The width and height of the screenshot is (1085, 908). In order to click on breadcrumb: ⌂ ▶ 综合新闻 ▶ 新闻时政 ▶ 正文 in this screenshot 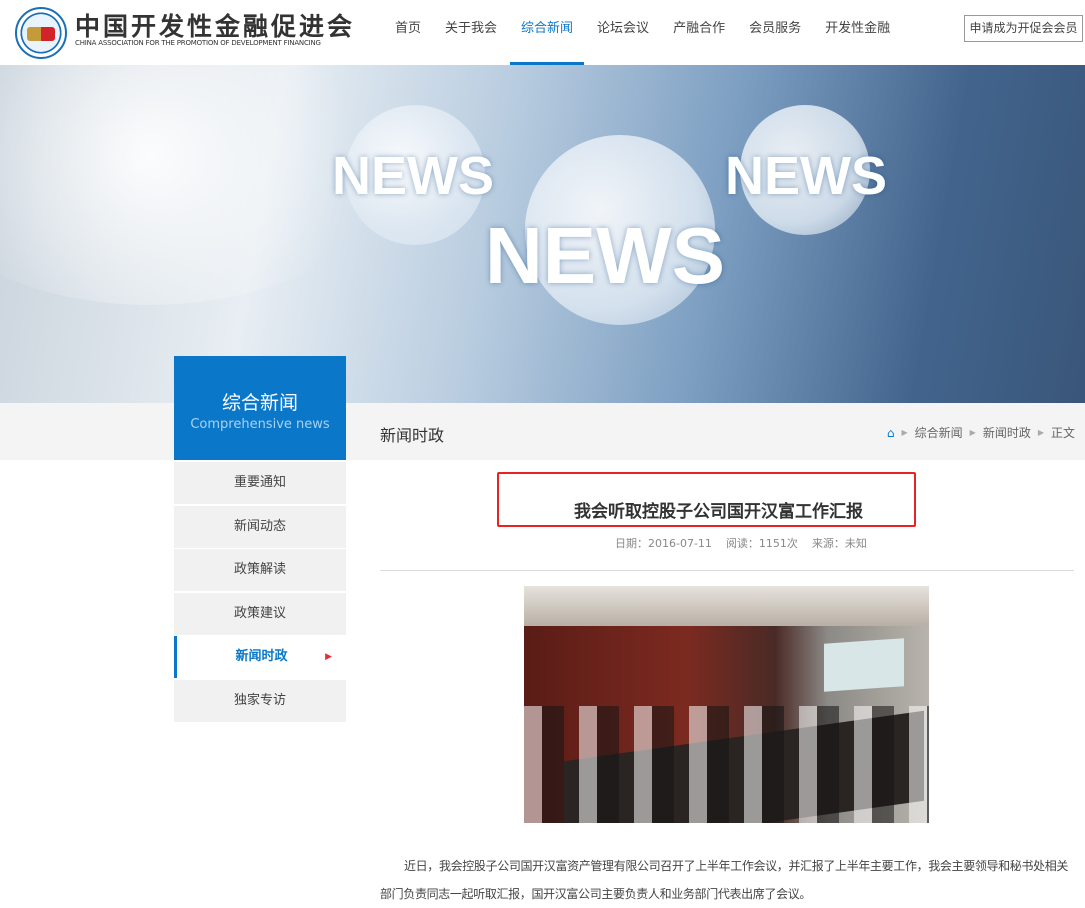, I will do `click(981, 432)`.